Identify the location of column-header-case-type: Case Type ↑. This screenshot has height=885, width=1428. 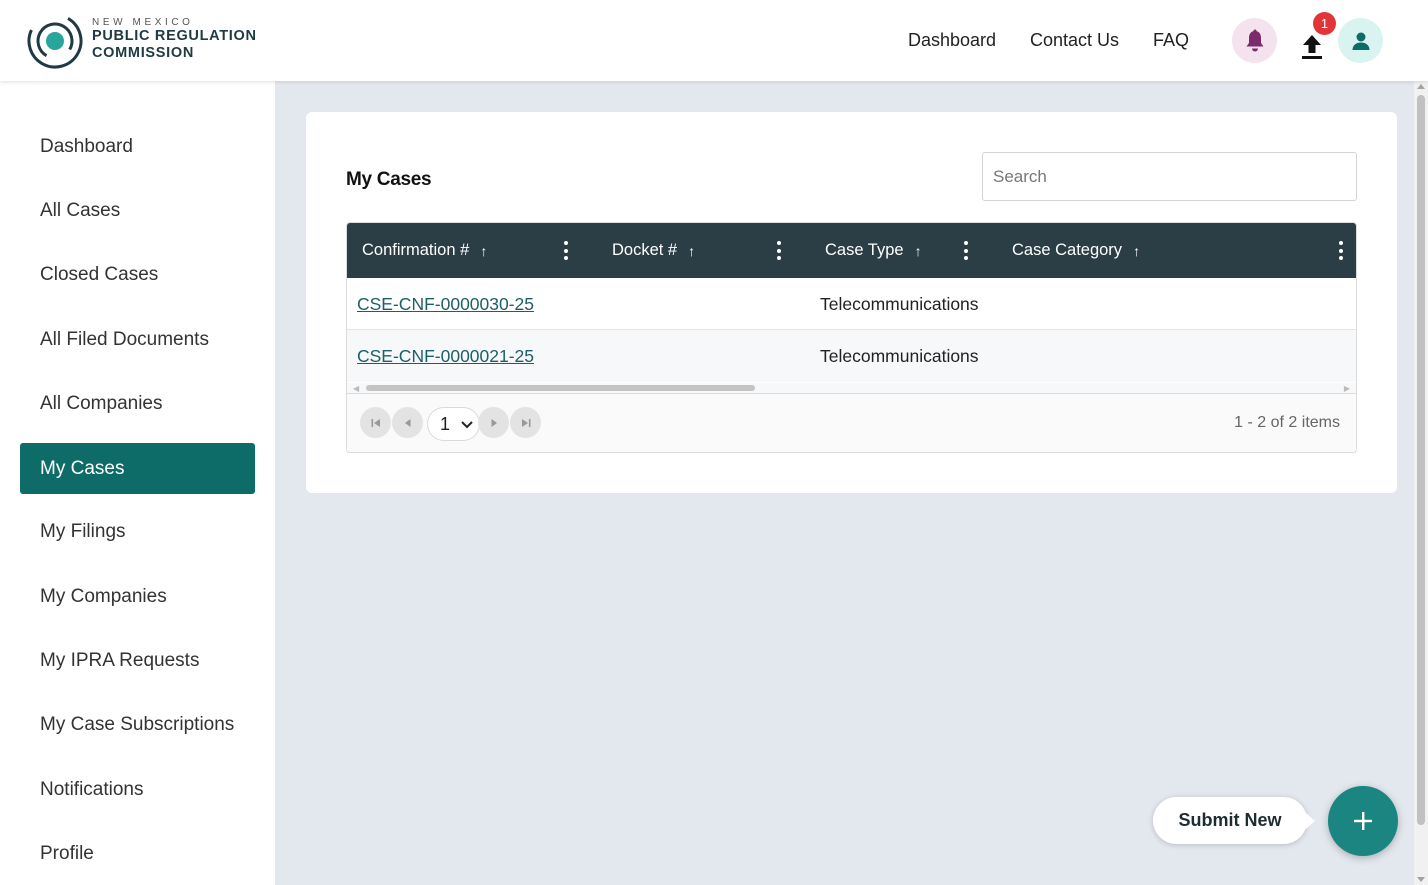
(873, 250).